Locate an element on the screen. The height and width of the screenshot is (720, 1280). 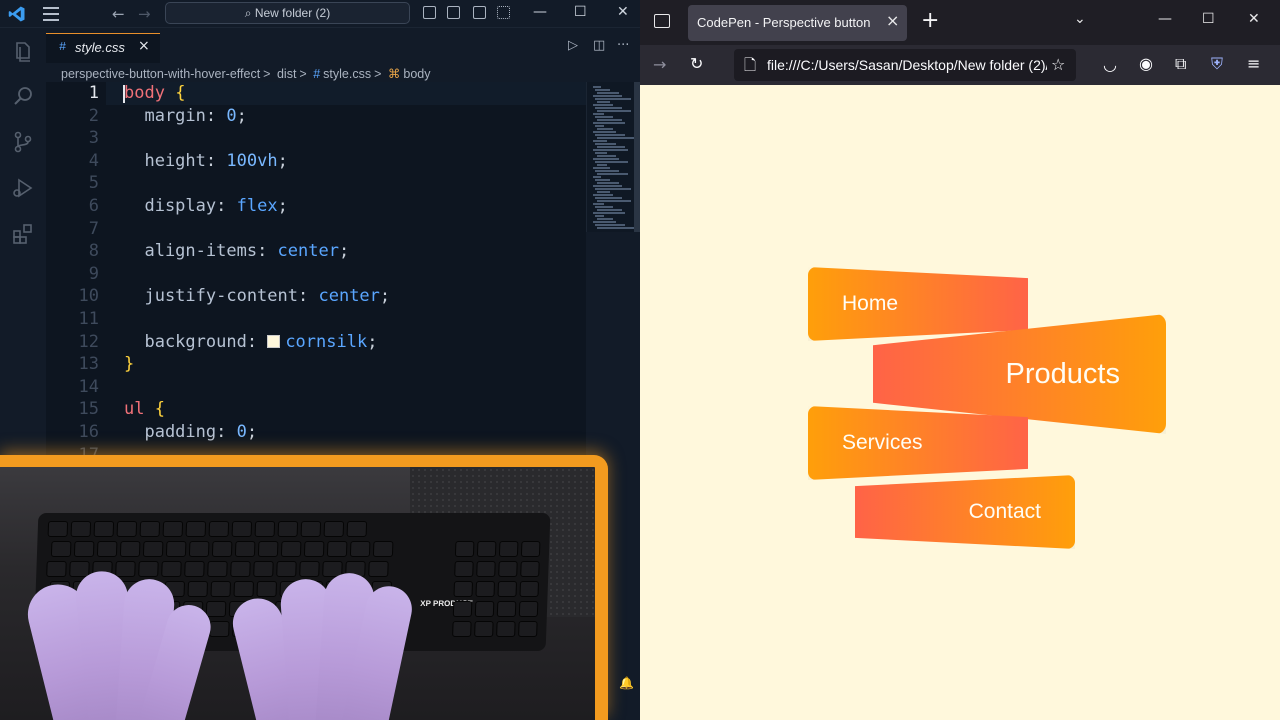
code-text: background: cornsilk; is located at coordinates (250, 342).